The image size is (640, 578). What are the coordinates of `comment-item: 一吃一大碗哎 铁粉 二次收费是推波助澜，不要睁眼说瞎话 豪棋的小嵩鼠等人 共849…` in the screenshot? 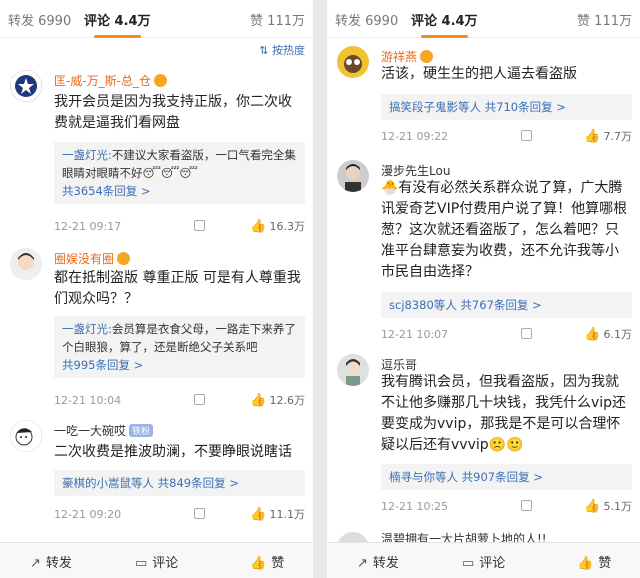 It's located at (156, 474).